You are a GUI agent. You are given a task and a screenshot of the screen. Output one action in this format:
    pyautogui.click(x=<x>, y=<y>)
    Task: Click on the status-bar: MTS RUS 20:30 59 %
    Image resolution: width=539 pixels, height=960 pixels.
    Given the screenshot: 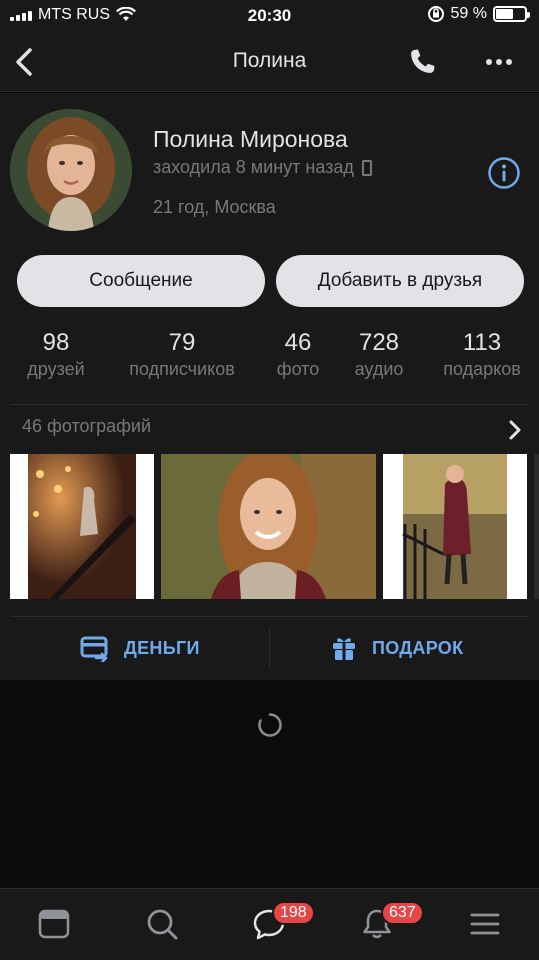 What is the action you would take?
    pyautogui.click(x=269, y=16)
    